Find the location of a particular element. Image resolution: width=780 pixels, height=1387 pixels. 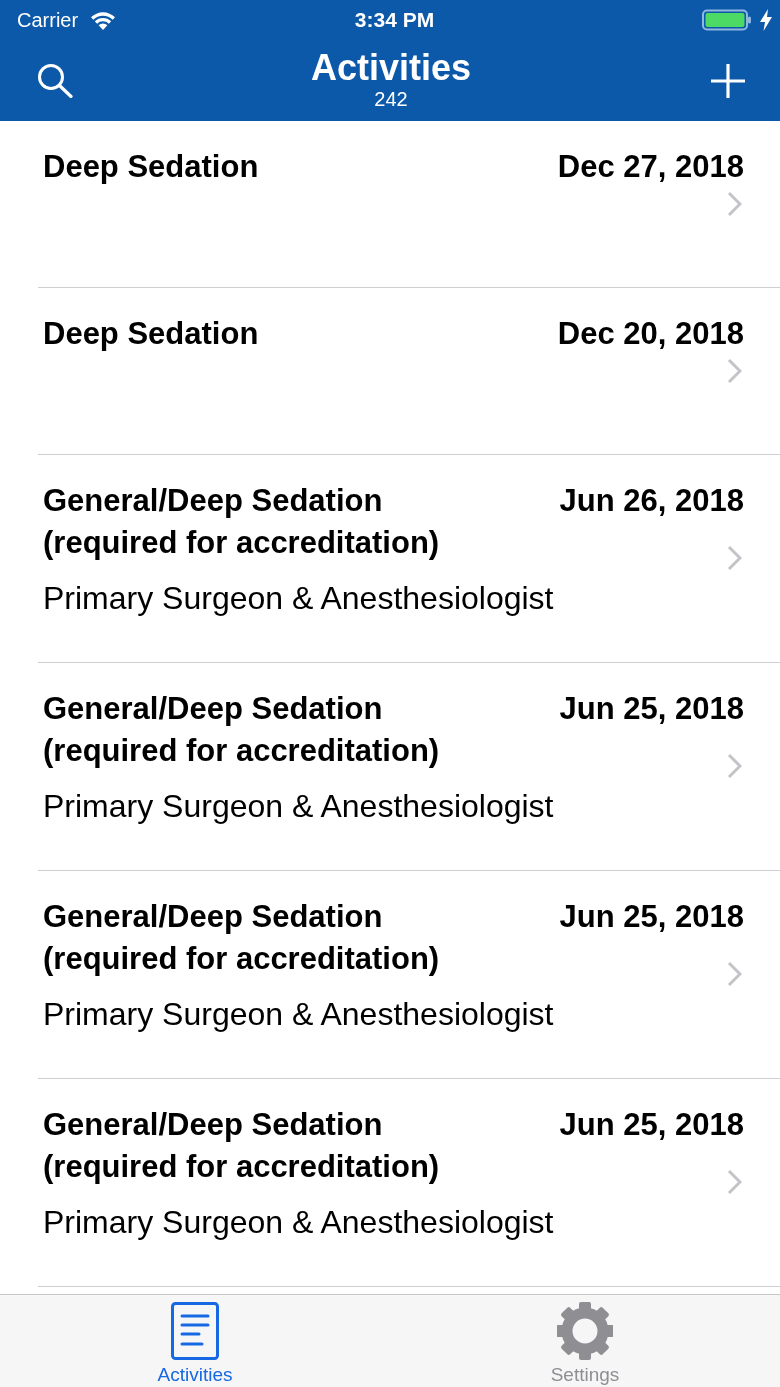

activity-row: Deep Sedation Dec 27, 2018 is located at coordinates (409, 204).